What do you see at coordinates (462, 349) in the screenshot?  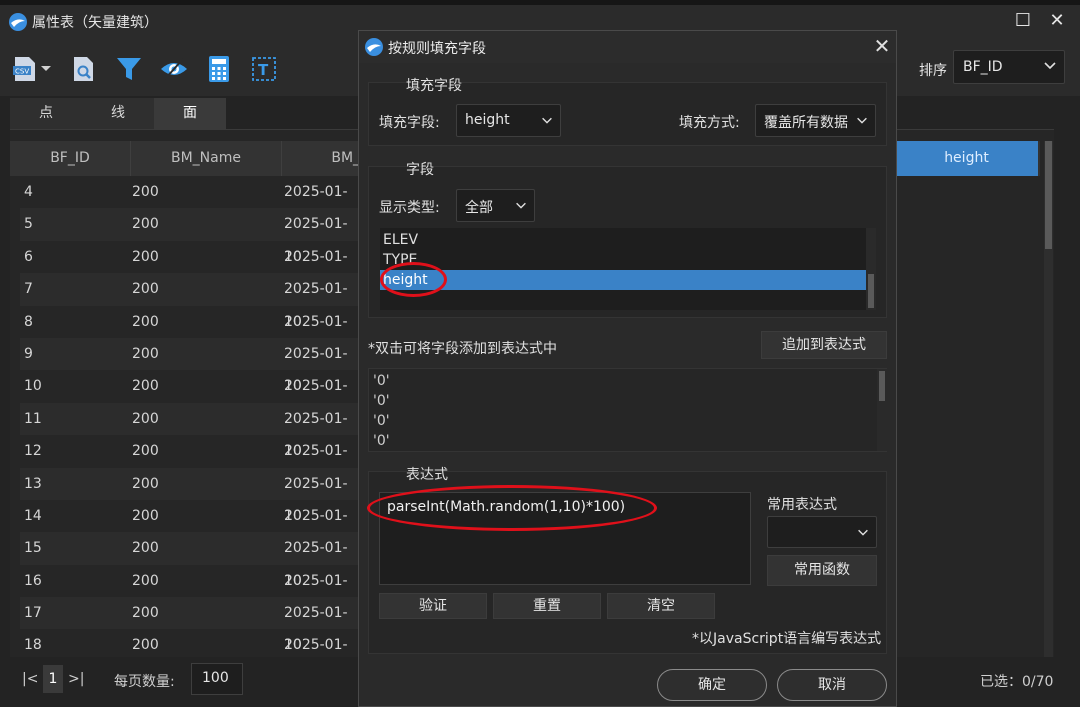 I see `double-click-hint: *双击可将字段添加到表达式中` at bounding box center [462, 349].